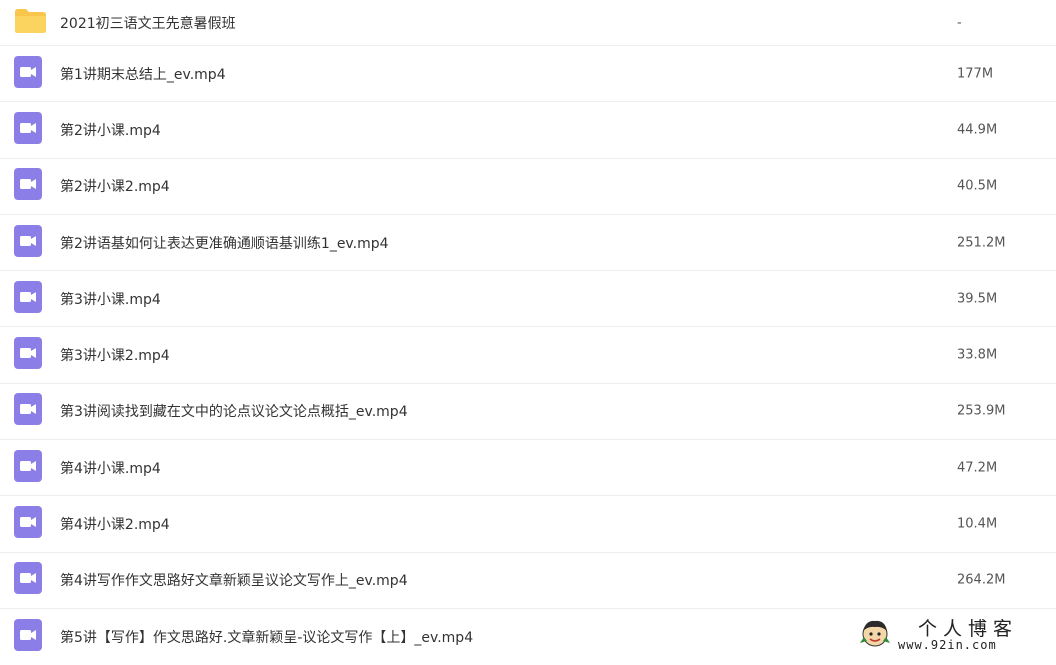  Describe the element at coordinates (115, 525) in the screenshot. I see `file-name: 第4讲小课2.mp4` at that location.